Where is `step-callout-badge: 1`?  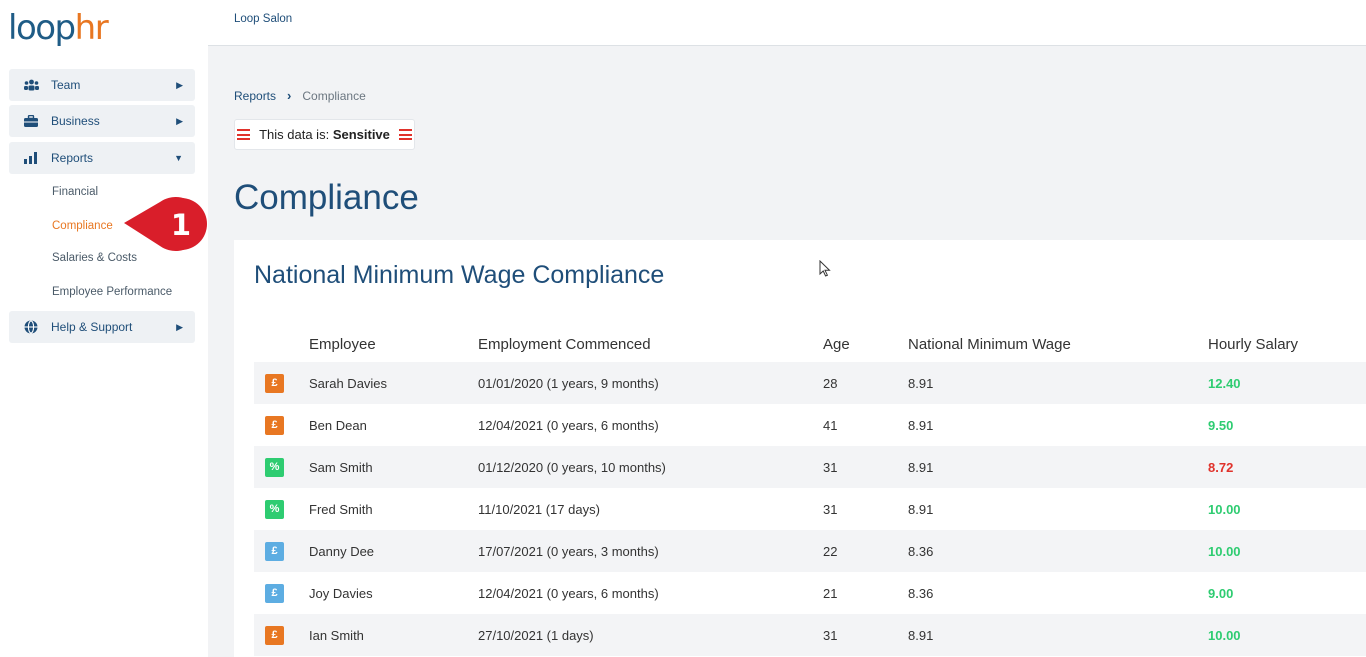 step-callout-badge: 1 is located at coordinates (168, 227).